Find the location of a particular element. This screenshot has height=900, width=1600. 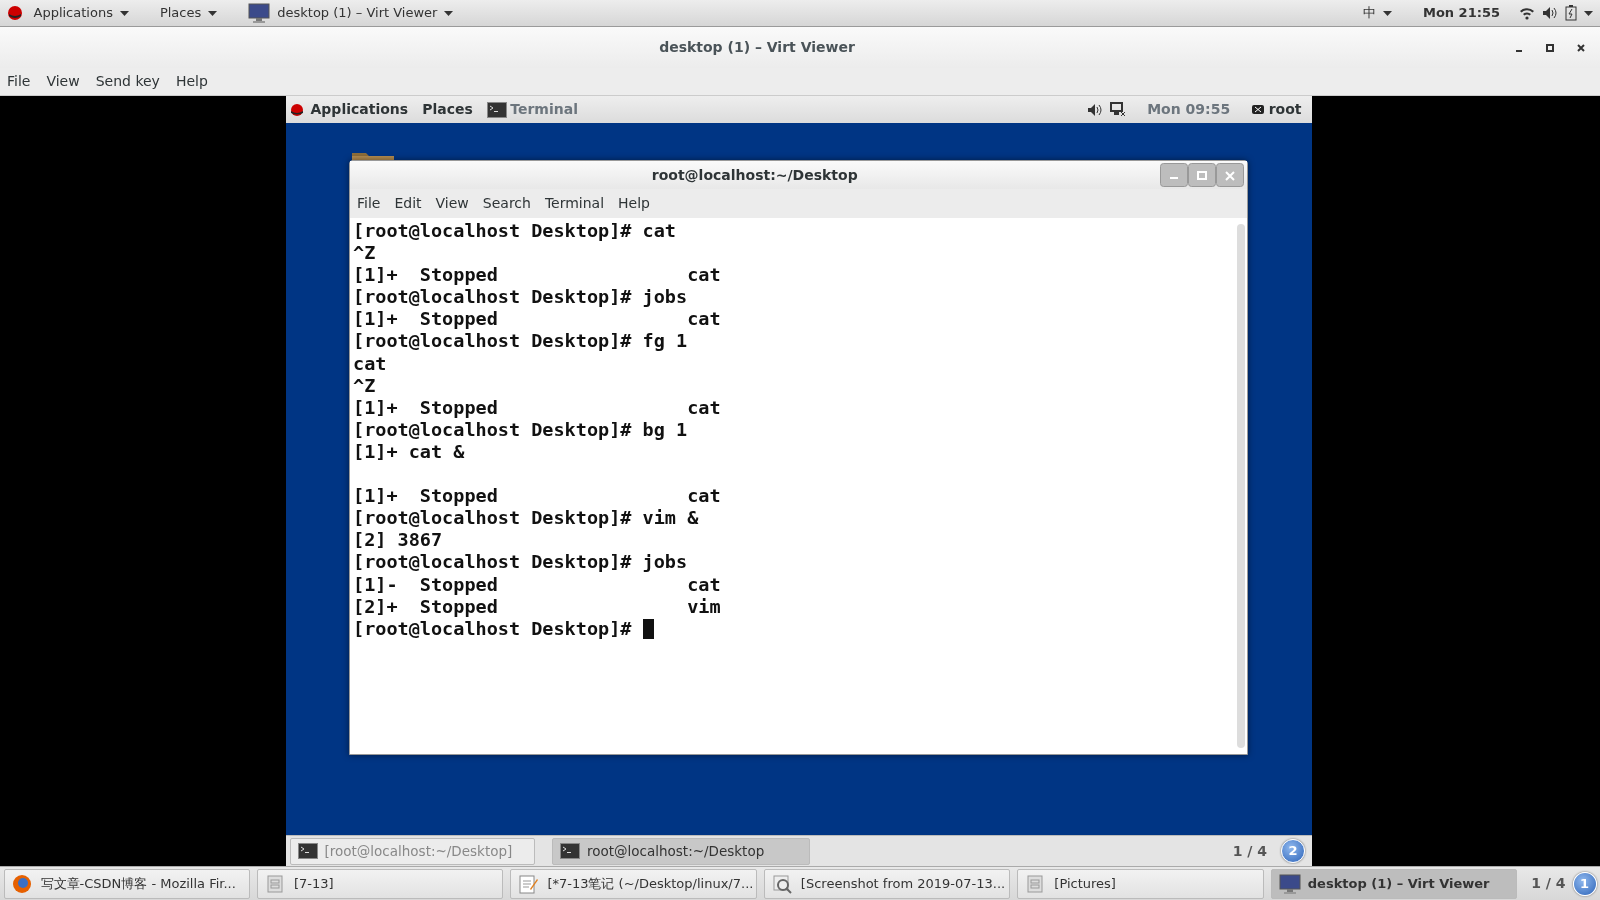

menu-item: Edit is located at coordinates (408, 203).